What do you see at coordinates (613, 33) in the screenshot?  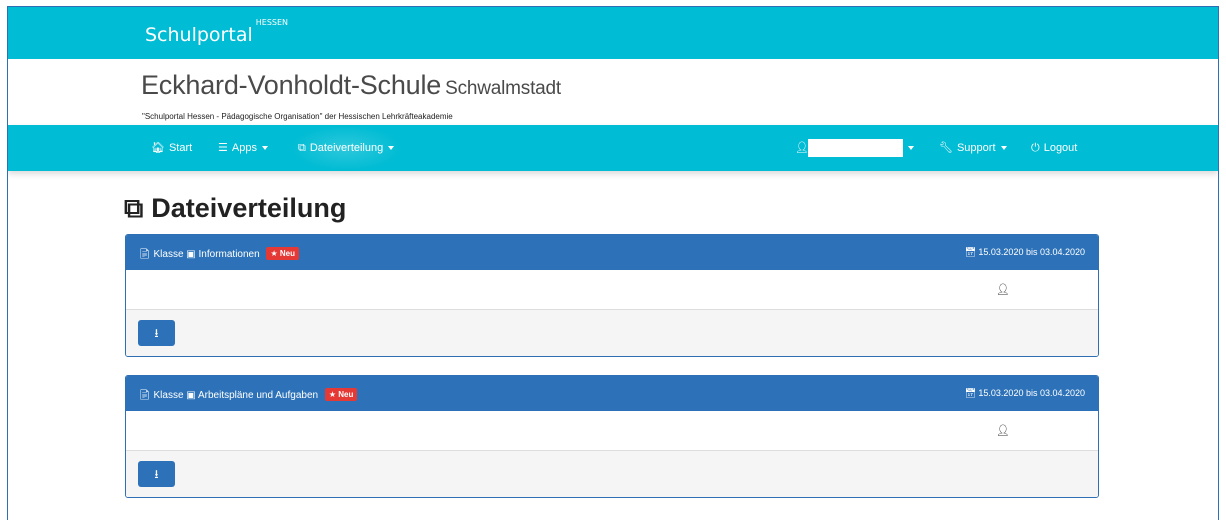 I see `portal-topbar: SchulportalHESSEN` at bounding box center [613, 33].